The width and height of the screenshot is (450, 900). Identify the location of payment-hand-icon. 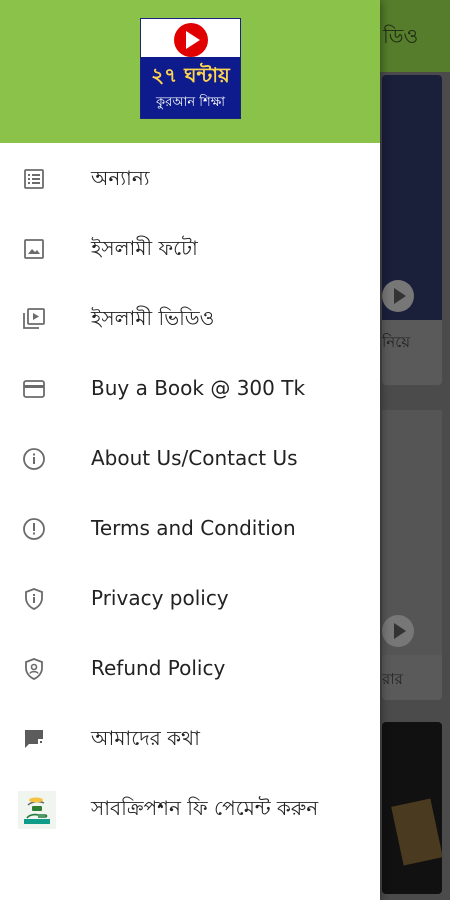
(37, 810).